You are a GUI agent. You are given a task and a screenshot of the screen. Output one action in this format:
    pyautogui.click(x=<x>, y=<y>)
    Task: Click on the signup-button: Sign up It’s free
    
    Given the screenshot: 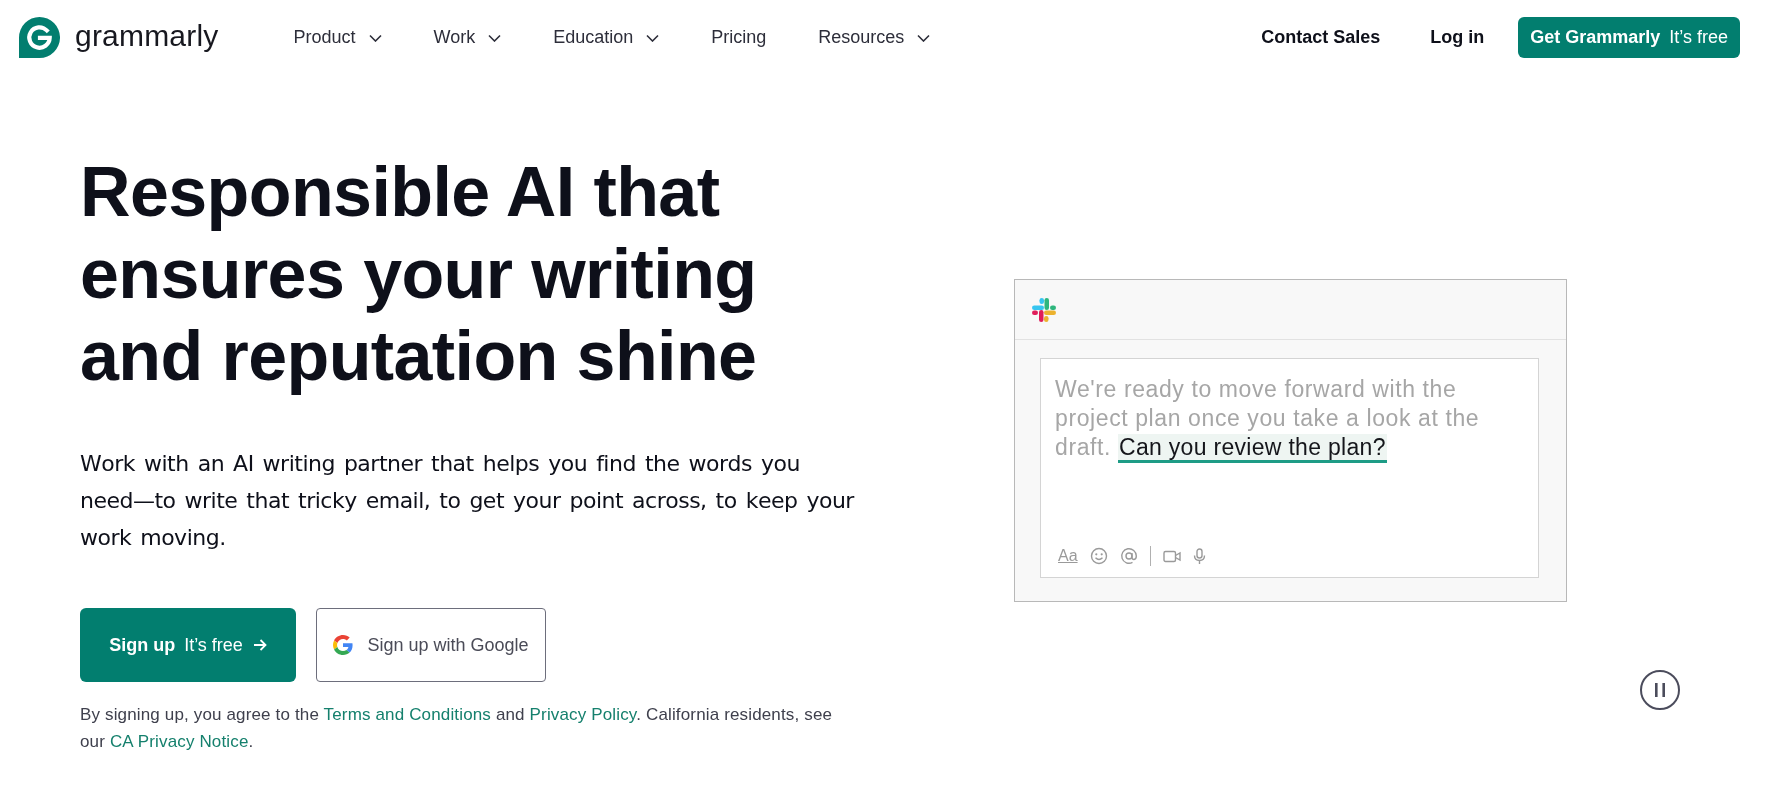 What is the action you would take?
    pyautogui.click(x=188, y=645)
    